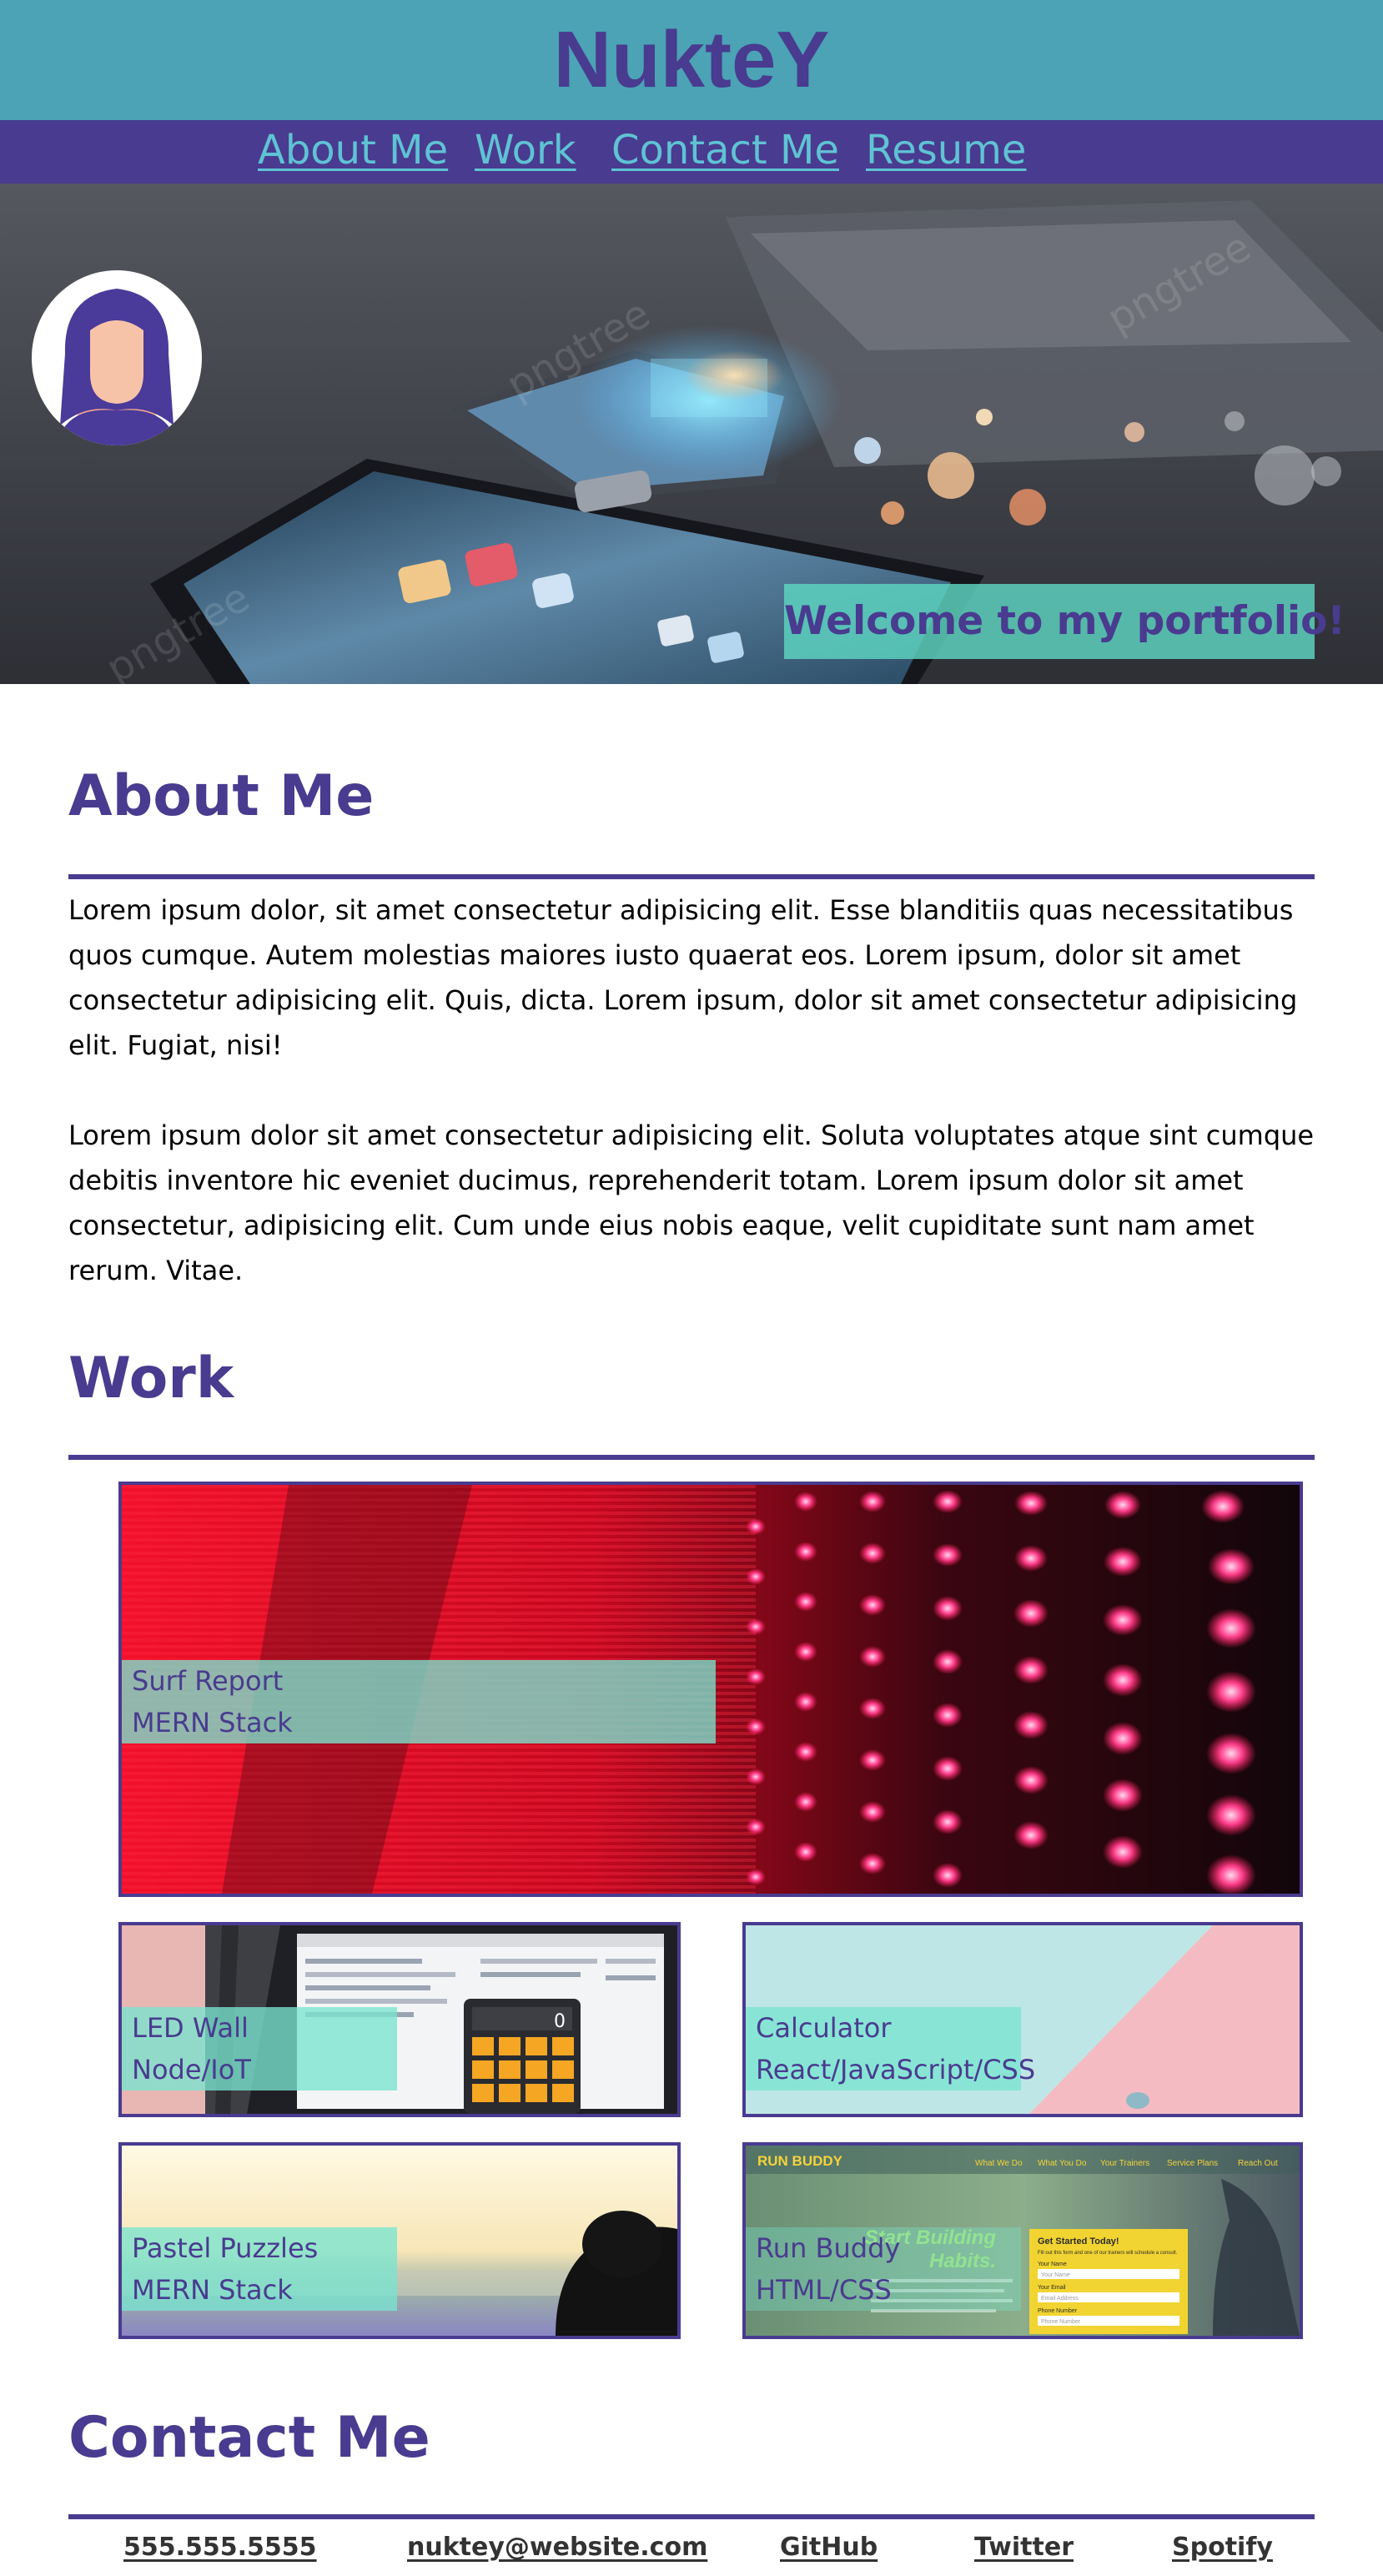 The image size is (1383, 2576). What do you see at coordinates (399, 2240) in the screenshot?
I see `project-card-pastel-puzzles: Pastel Puzzles MERN Stack` at bounding box center [399, 2240].